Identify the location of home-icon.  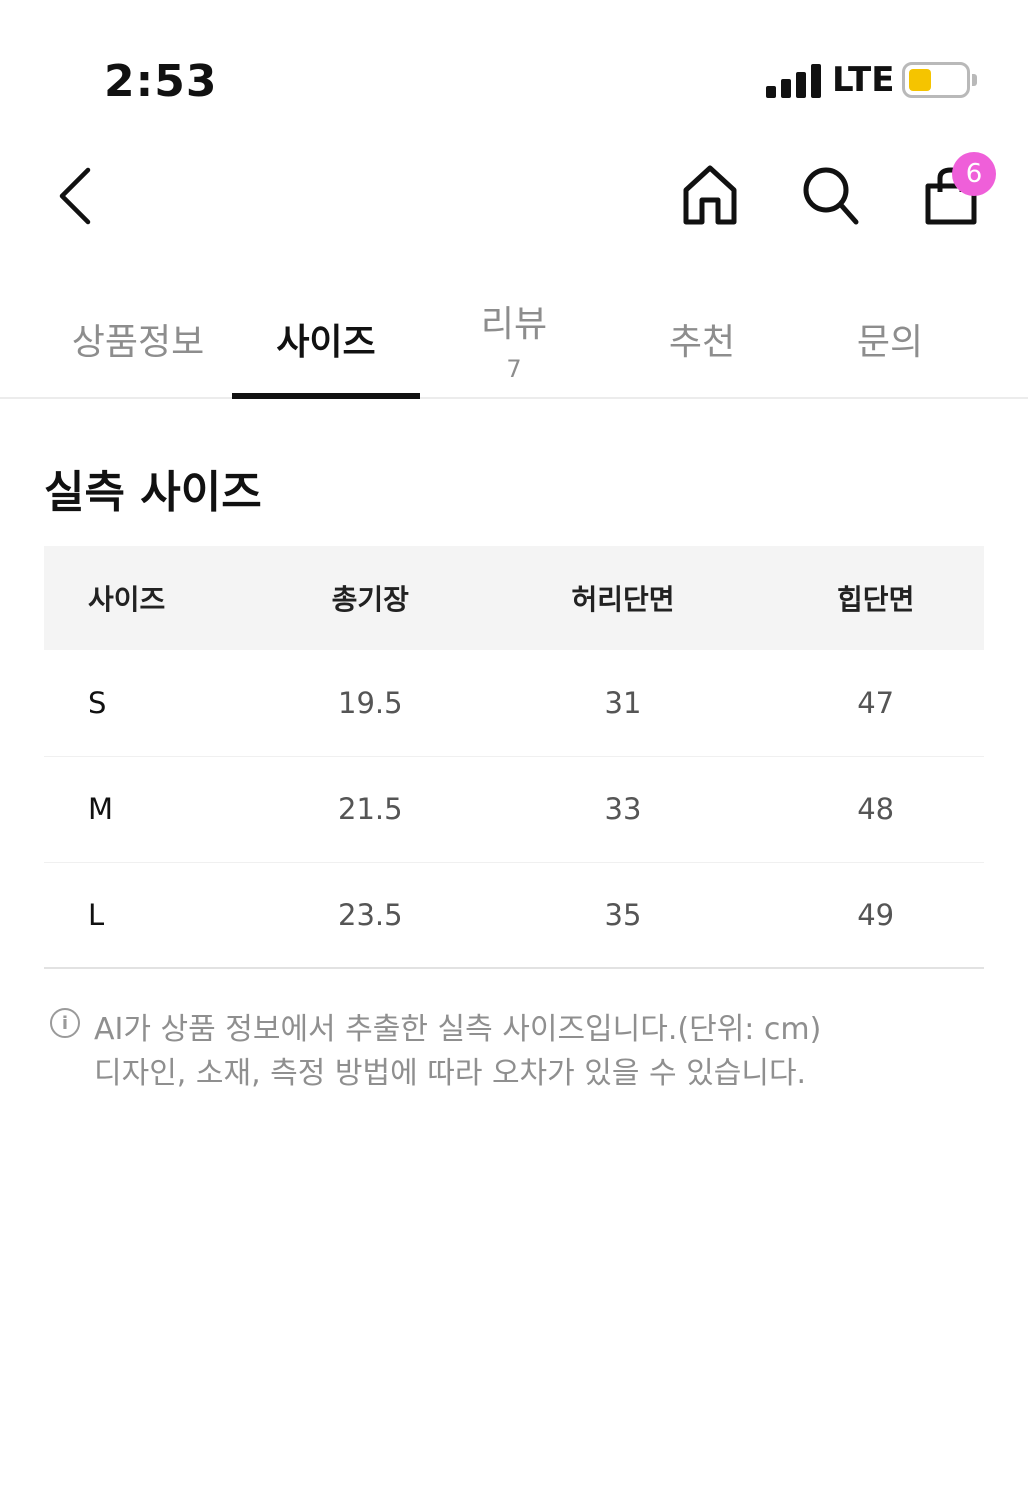
(710, 195).